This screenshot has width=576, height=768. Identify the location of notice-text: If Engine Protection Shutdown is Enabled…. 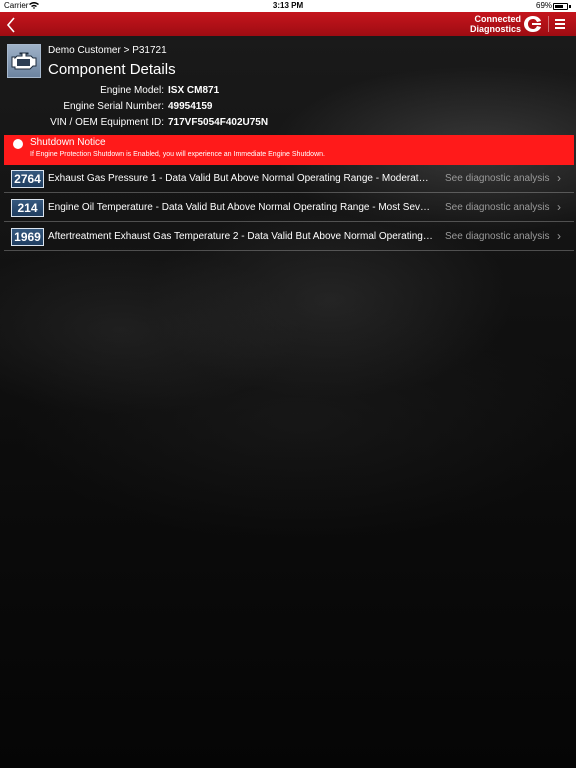
(177, 154).